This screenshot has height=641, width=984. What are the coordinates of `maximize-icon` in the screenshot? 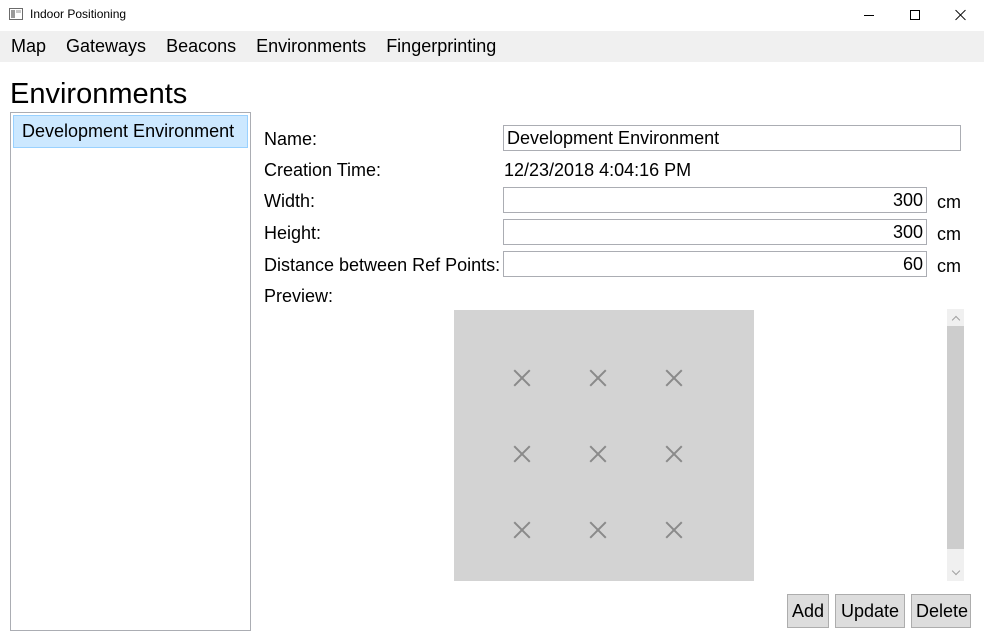 It's located at (915, 15).